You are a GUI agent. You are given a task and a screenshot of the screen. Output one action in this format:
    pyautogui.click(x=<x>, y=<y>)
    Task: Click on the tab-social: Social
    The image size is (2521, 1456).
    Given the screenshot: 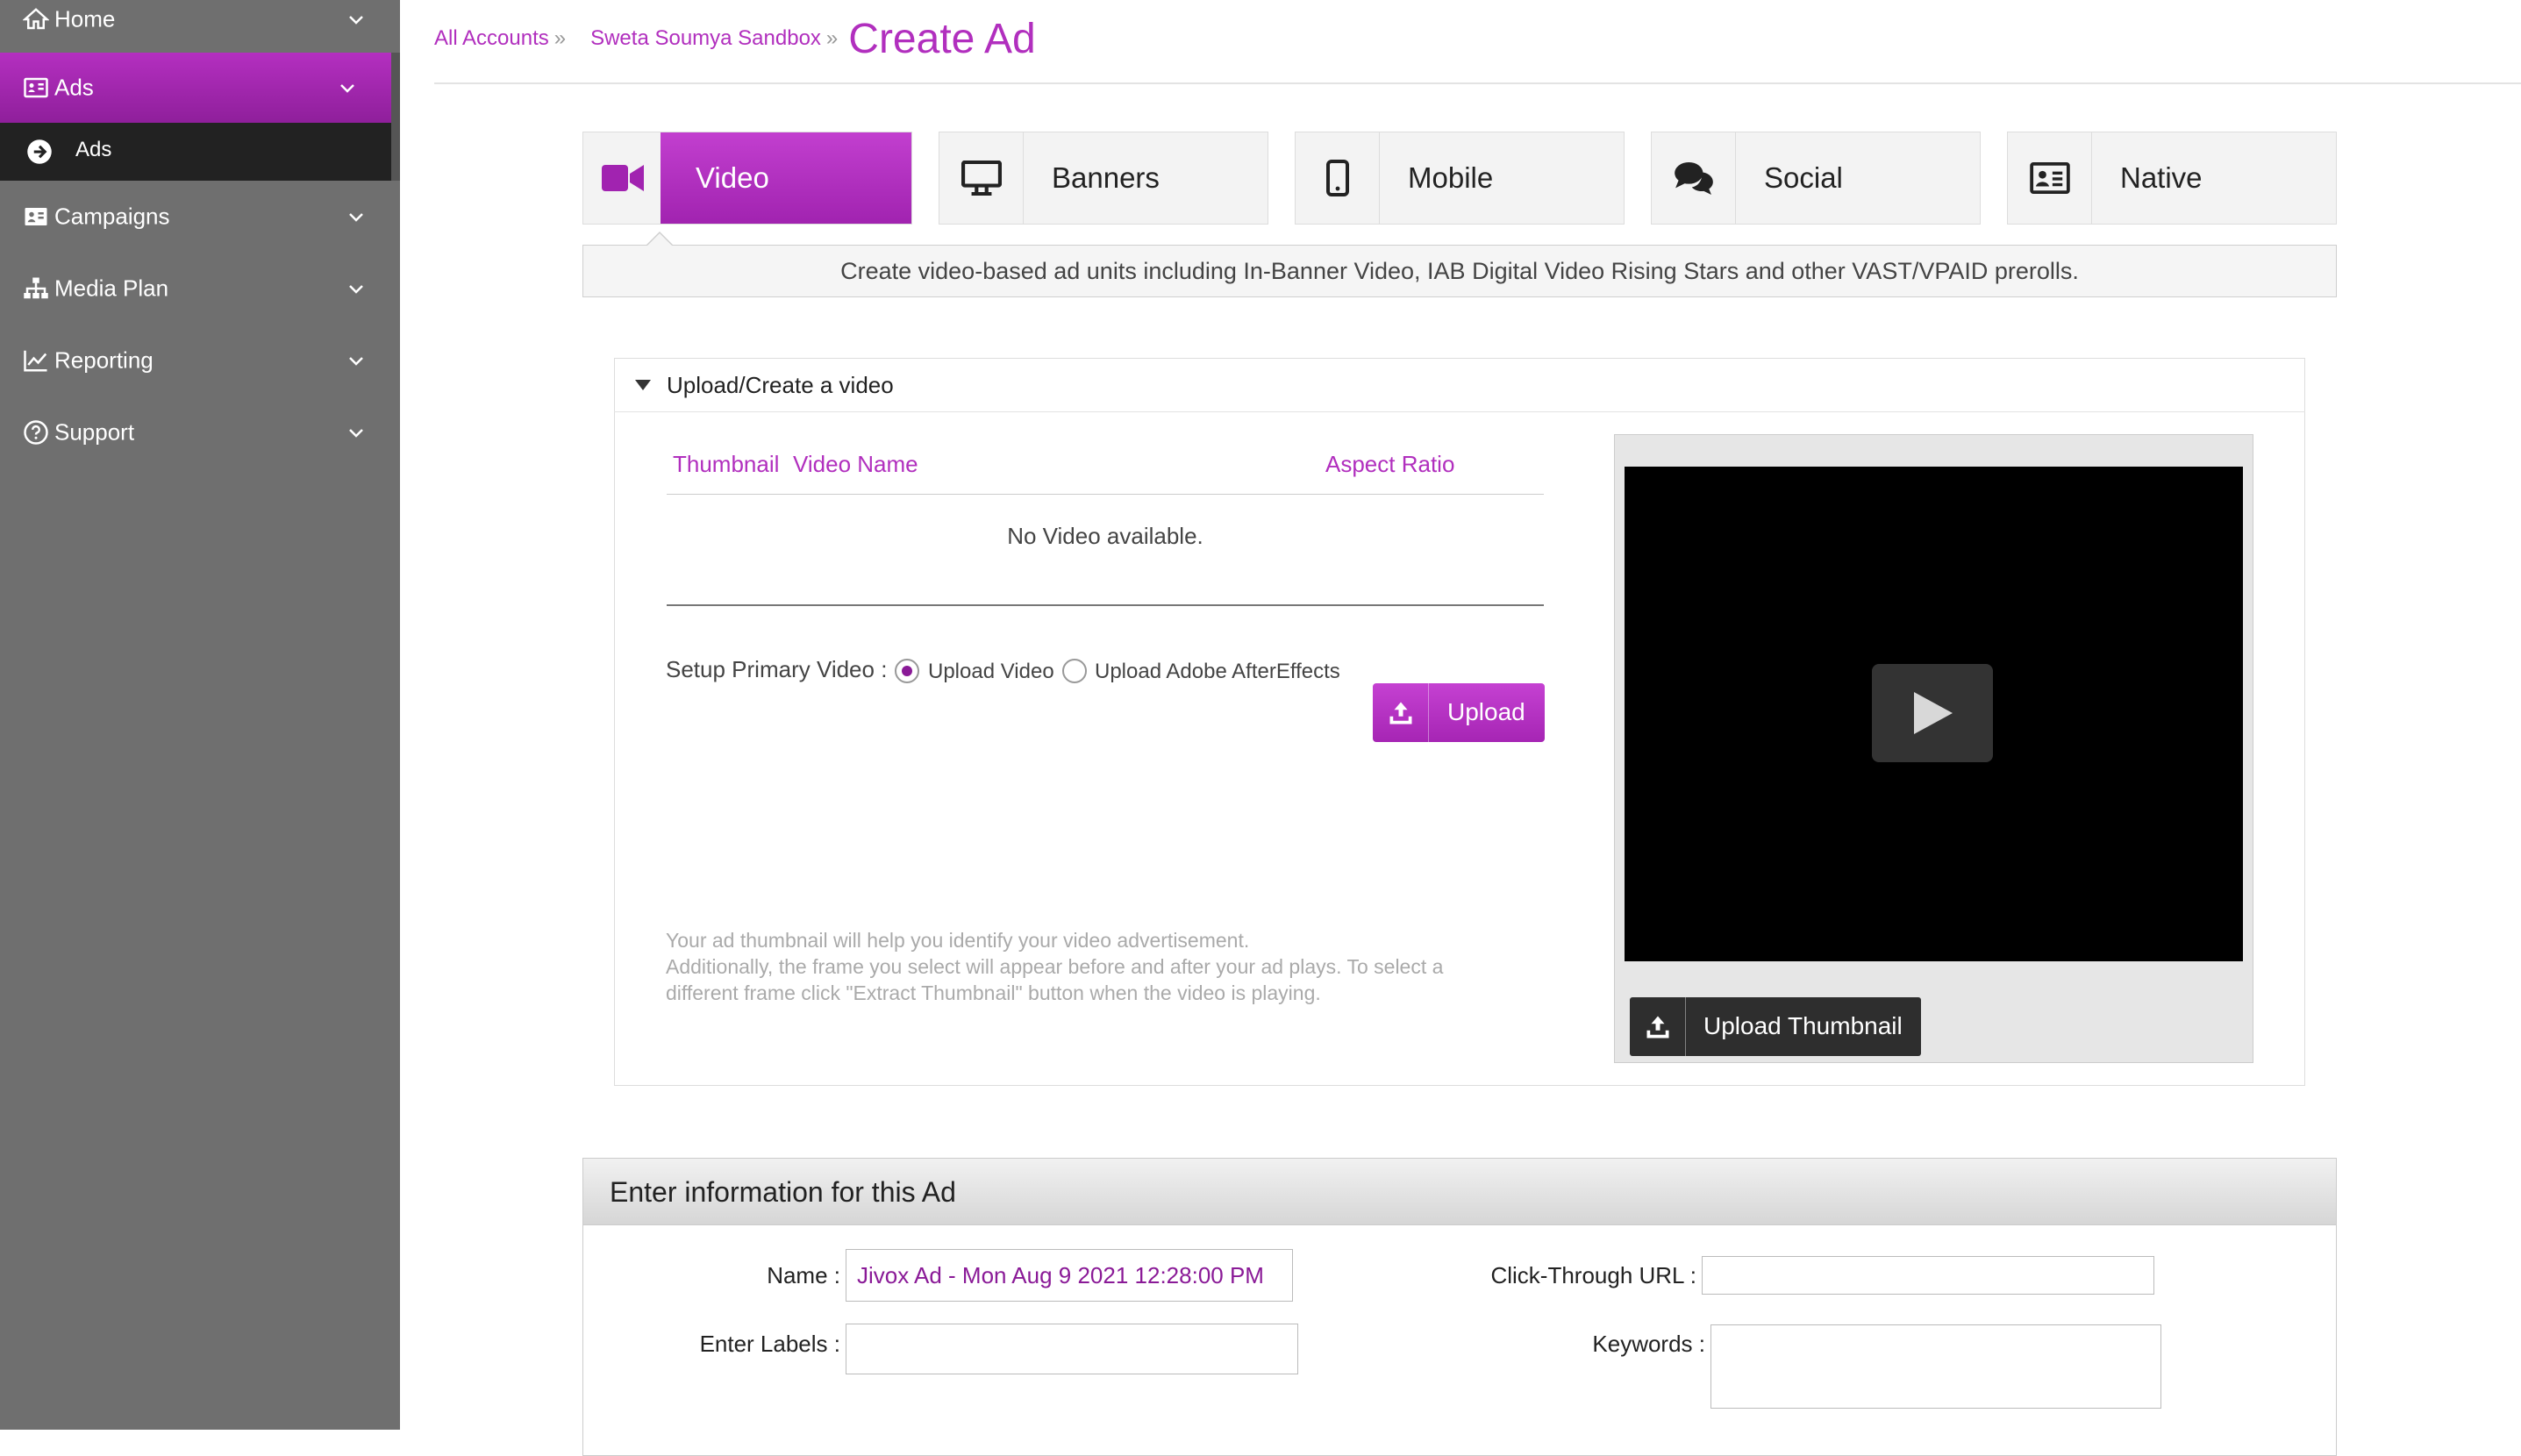 What is the action you would take?
    pyautogui.click(x=1816, y=178)
    